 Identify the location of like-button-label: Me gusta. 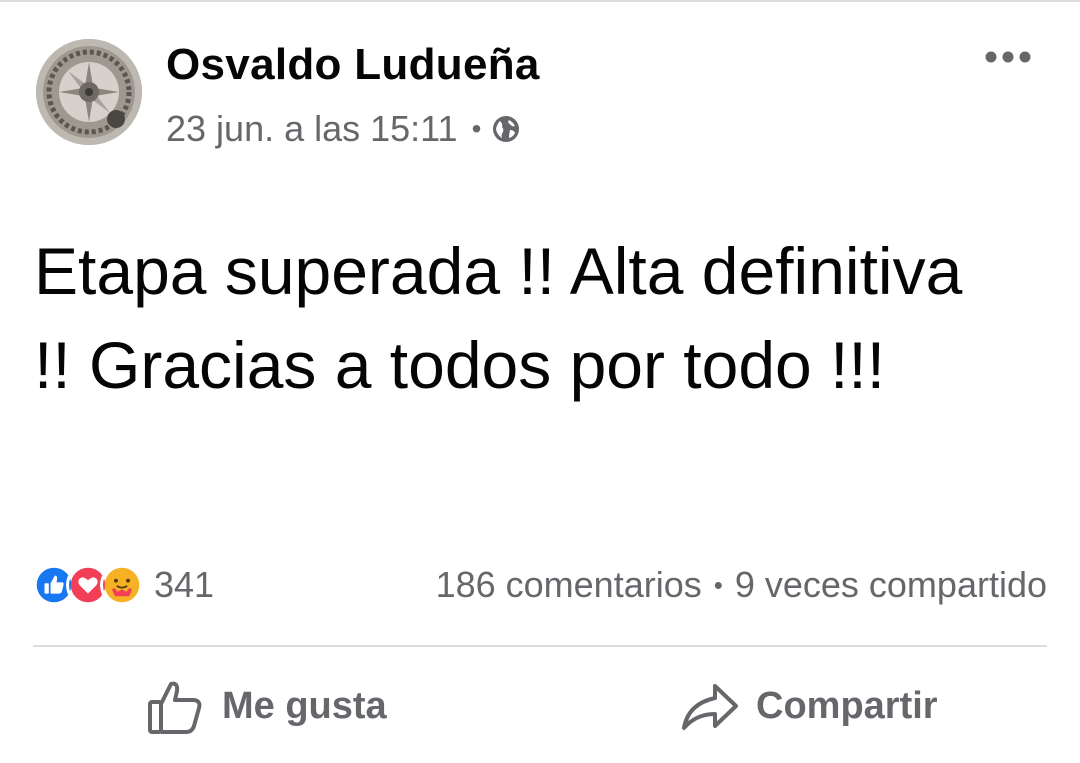
(304, 705).